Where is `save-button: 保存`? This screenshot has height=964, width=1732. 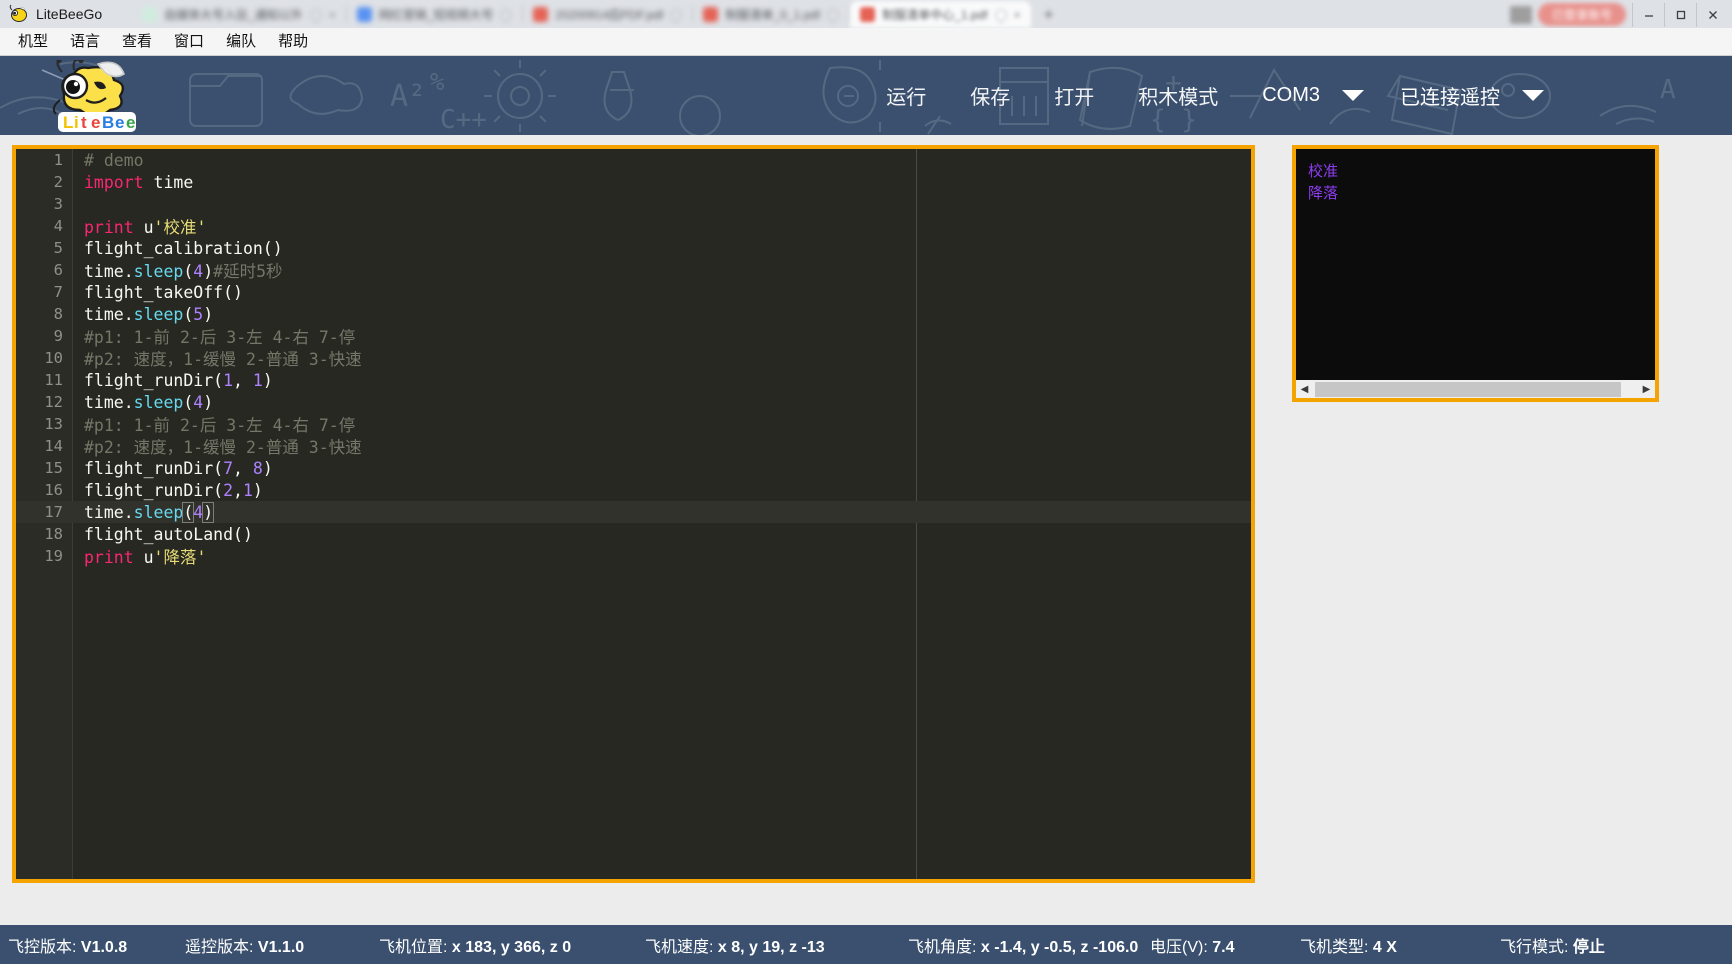
save-button: 保存 is located at coordinates (990, 95).